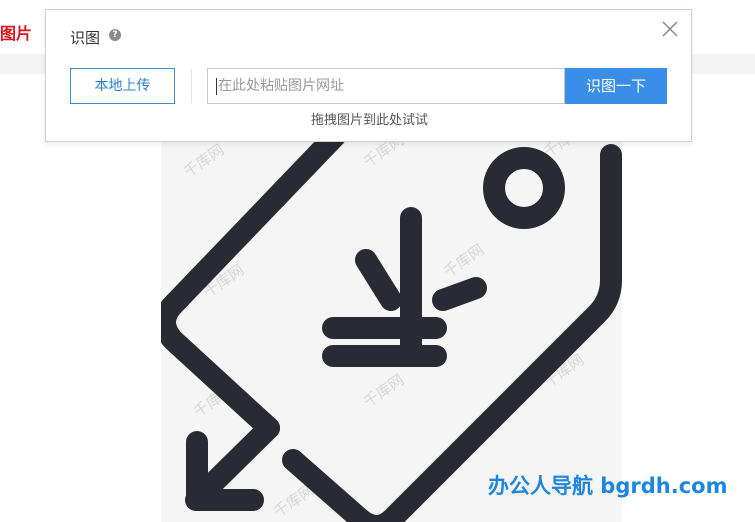 Image resolution: width=755 pixels, height=522 pixels. Describe the element at coordinates (616, 86) in the screenshot. I see `image-search-button: 识图一下` at that location.